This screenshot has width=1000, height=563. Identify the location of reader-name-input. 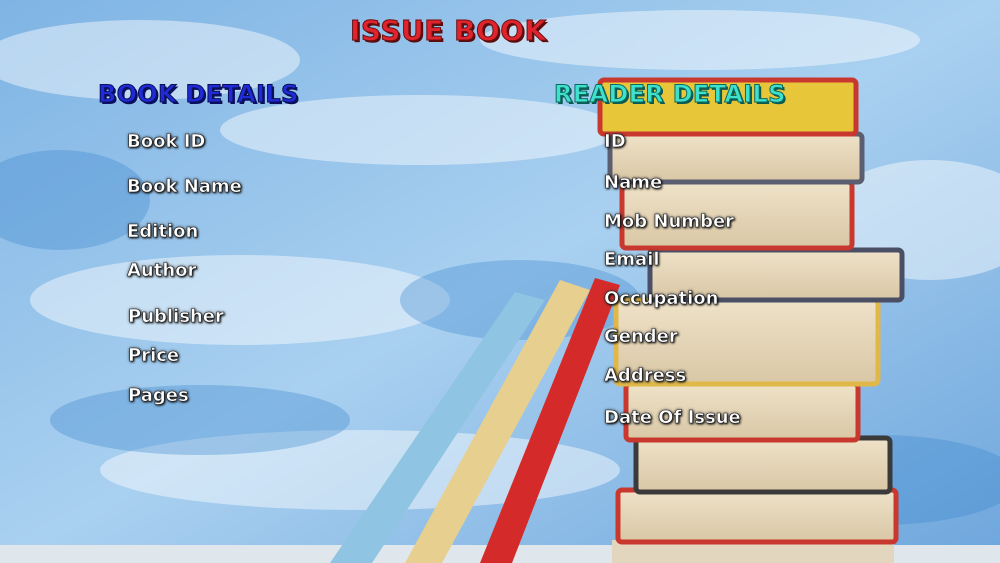
(842, 184).